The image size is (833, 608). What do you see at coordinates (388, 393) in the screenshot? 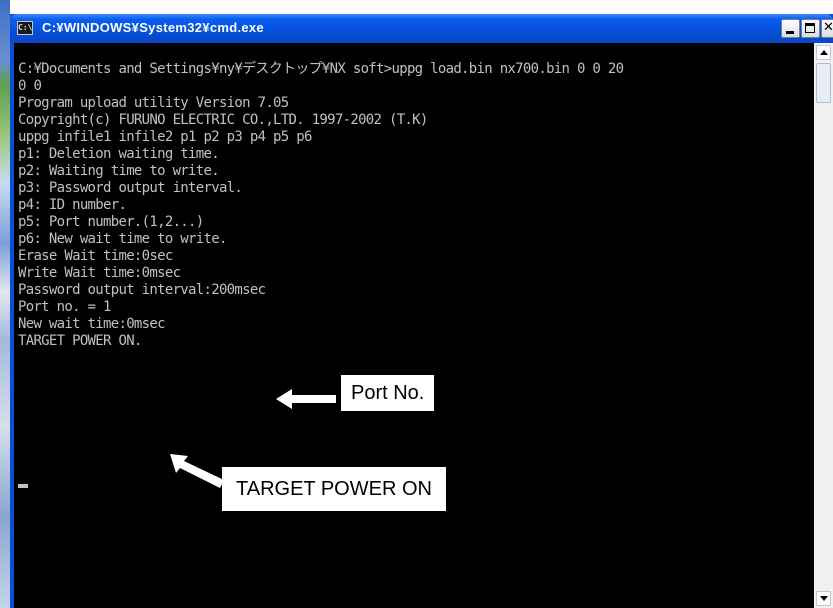
I see `port-no-callout: Port No.` at bounding box center [388, 393].